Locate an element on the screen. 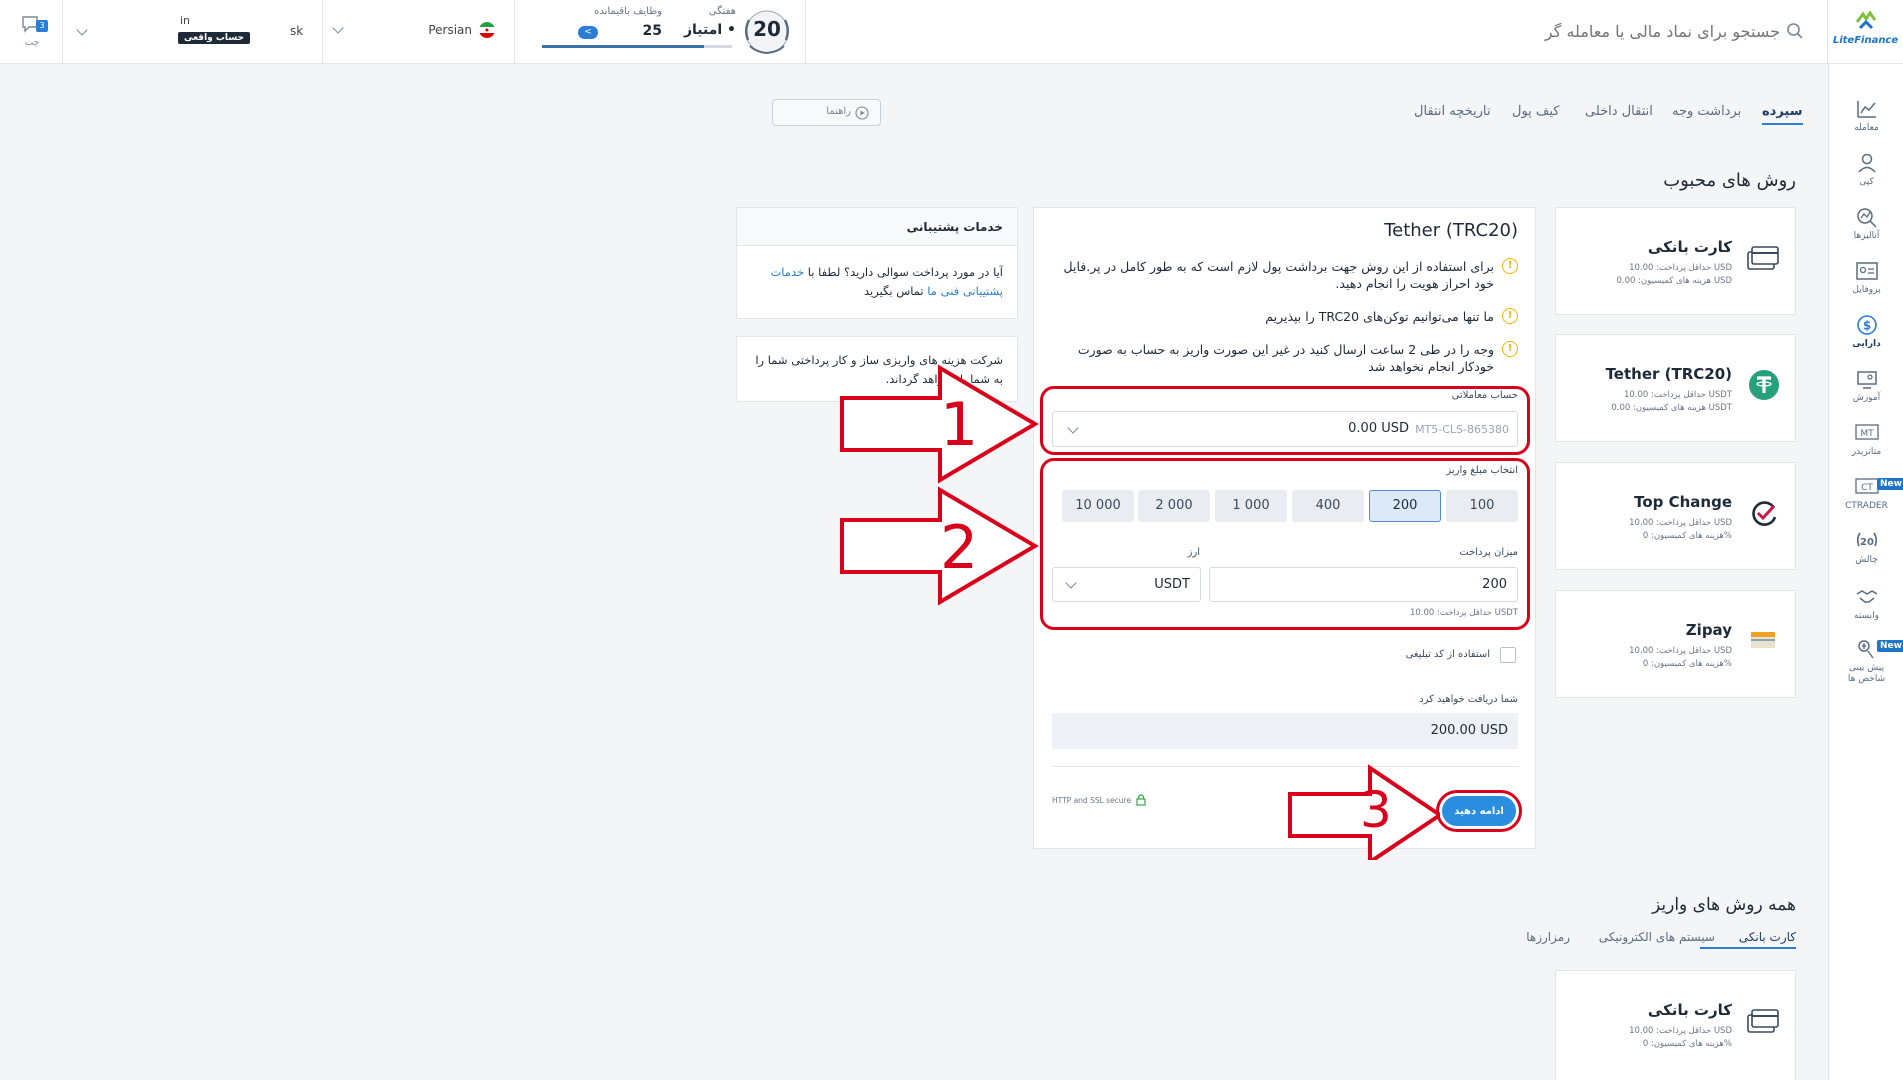 Image resolution: width=1903 pixels, height=1080 pixels. handshake-icon is located at coordinates (1866, 596).